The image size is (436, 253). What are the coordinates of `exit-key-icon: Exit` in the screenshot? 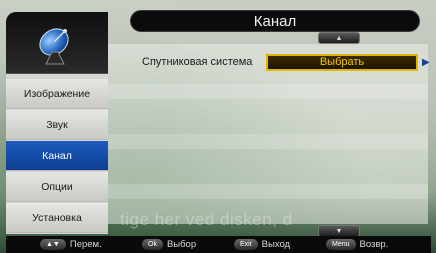 It's located at (246, 244).